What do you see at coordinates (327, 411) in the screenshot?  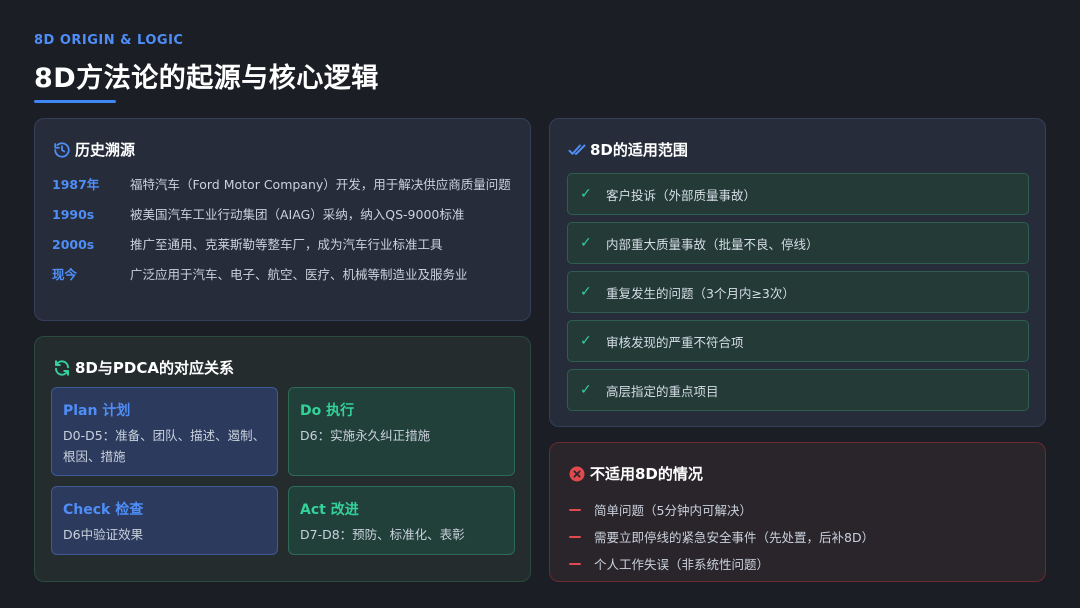 I see `pdca-do-title: Do 执行` at bounding box center [327, 411].